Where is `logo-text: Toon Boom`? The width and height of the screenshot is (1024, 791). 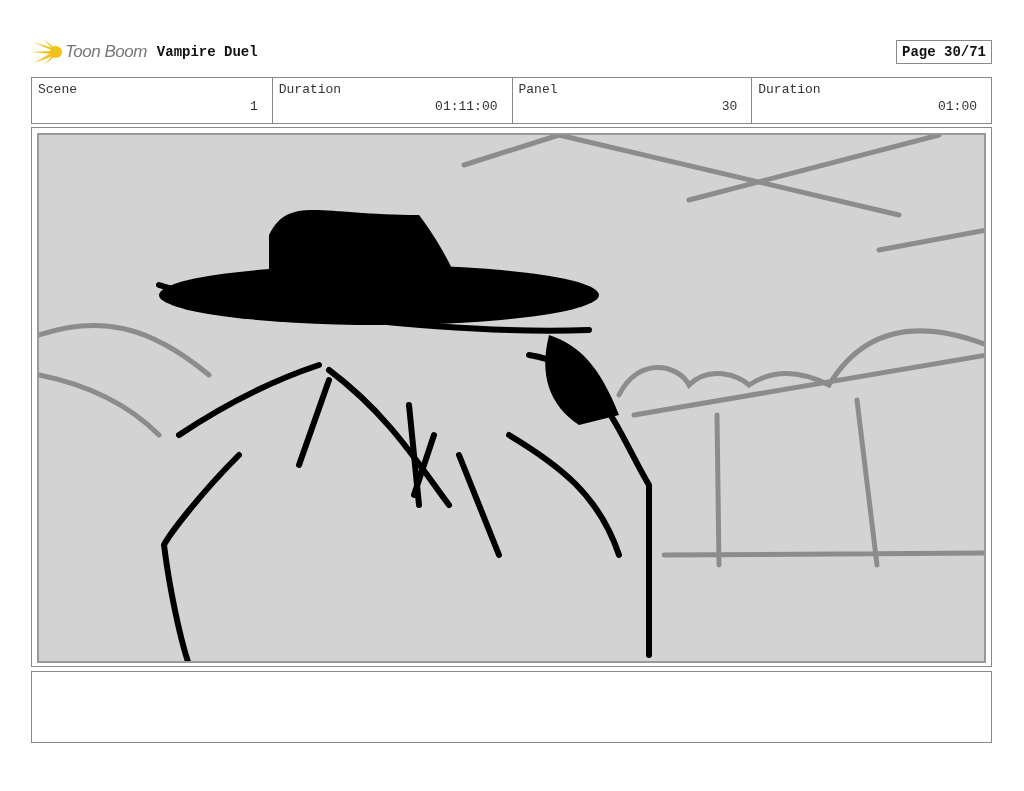
logo-text: Toon Boom is located at coordinates (106, 52).